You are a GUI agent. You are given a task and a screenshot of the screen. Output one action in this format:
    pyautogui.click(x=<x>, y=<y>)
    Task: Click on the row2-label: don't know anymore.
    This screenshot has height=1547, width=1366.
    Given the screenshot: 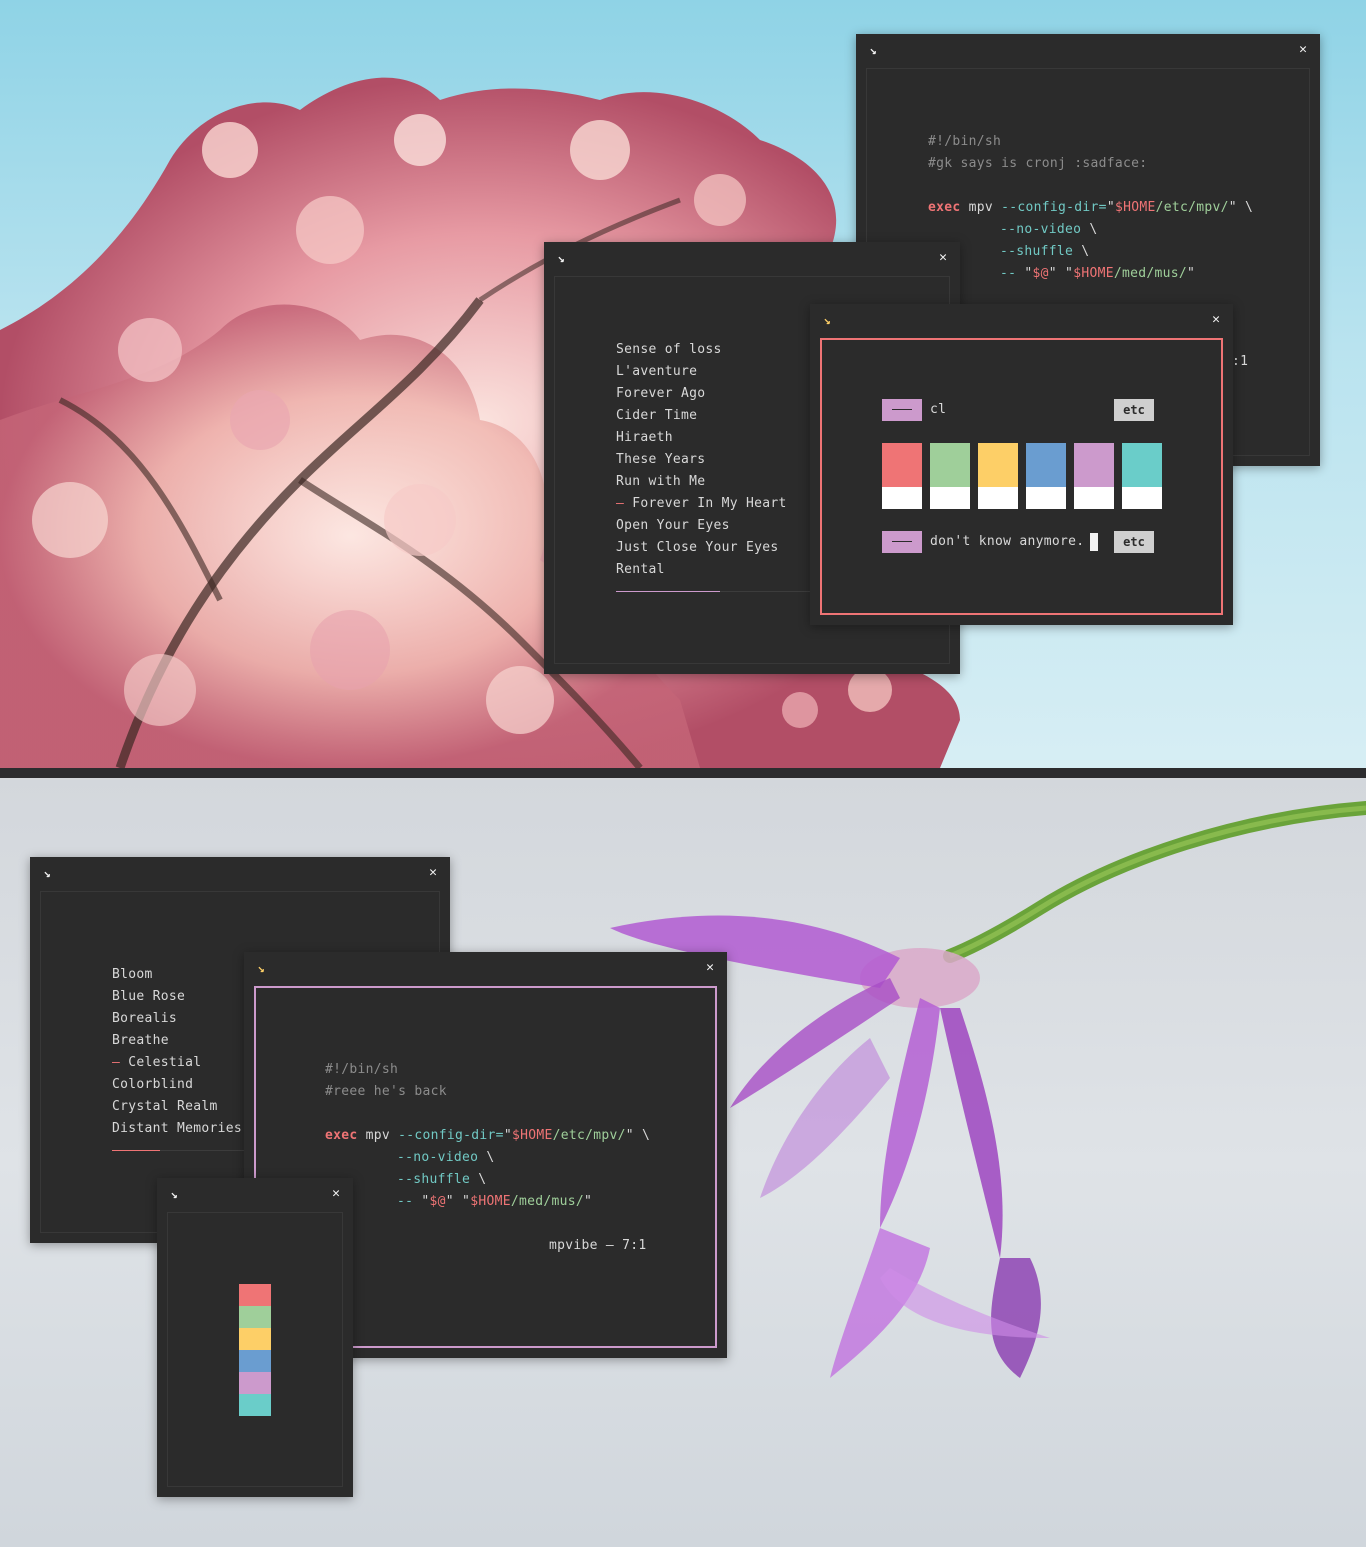 What is the action you would take?
    pyautogui.click(x=1007, y=541)
    